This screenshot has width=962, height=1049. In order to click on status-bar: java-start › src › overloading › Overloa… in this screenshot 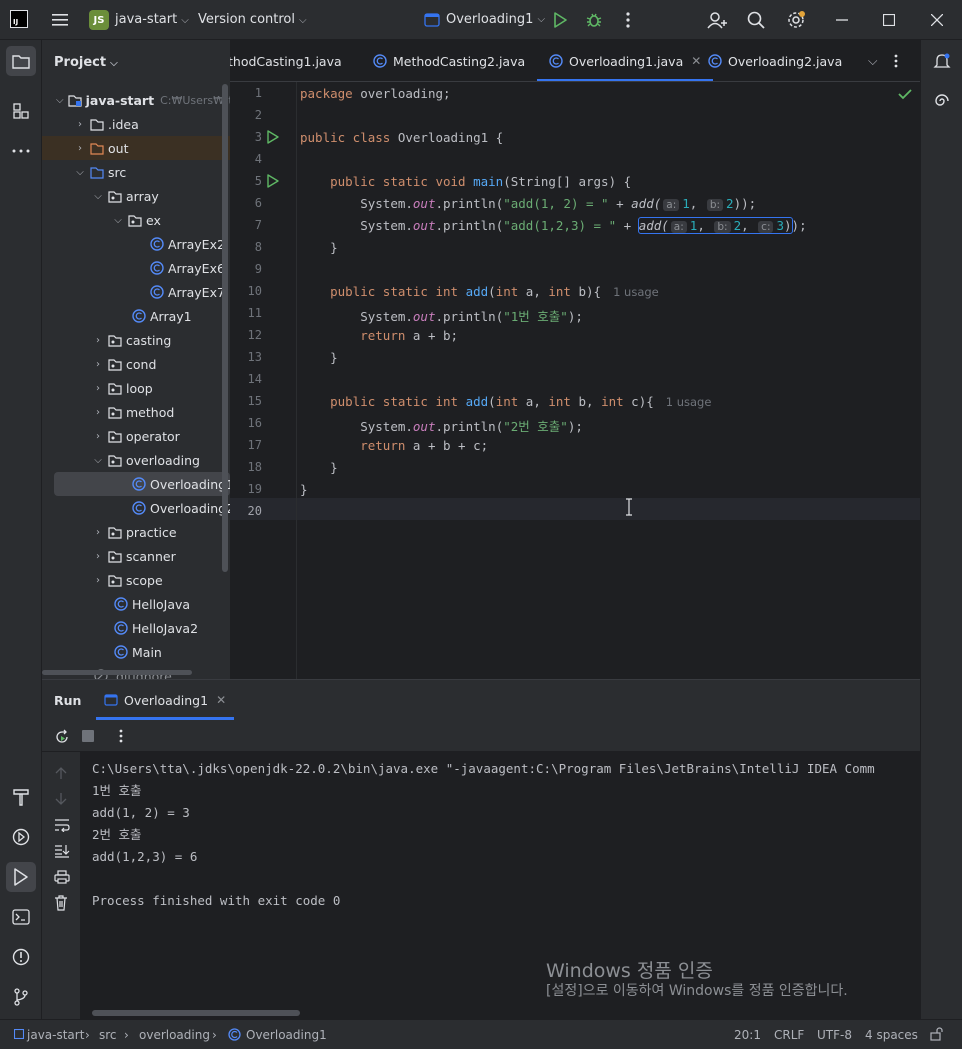, I will do `click(481, 1034)`.